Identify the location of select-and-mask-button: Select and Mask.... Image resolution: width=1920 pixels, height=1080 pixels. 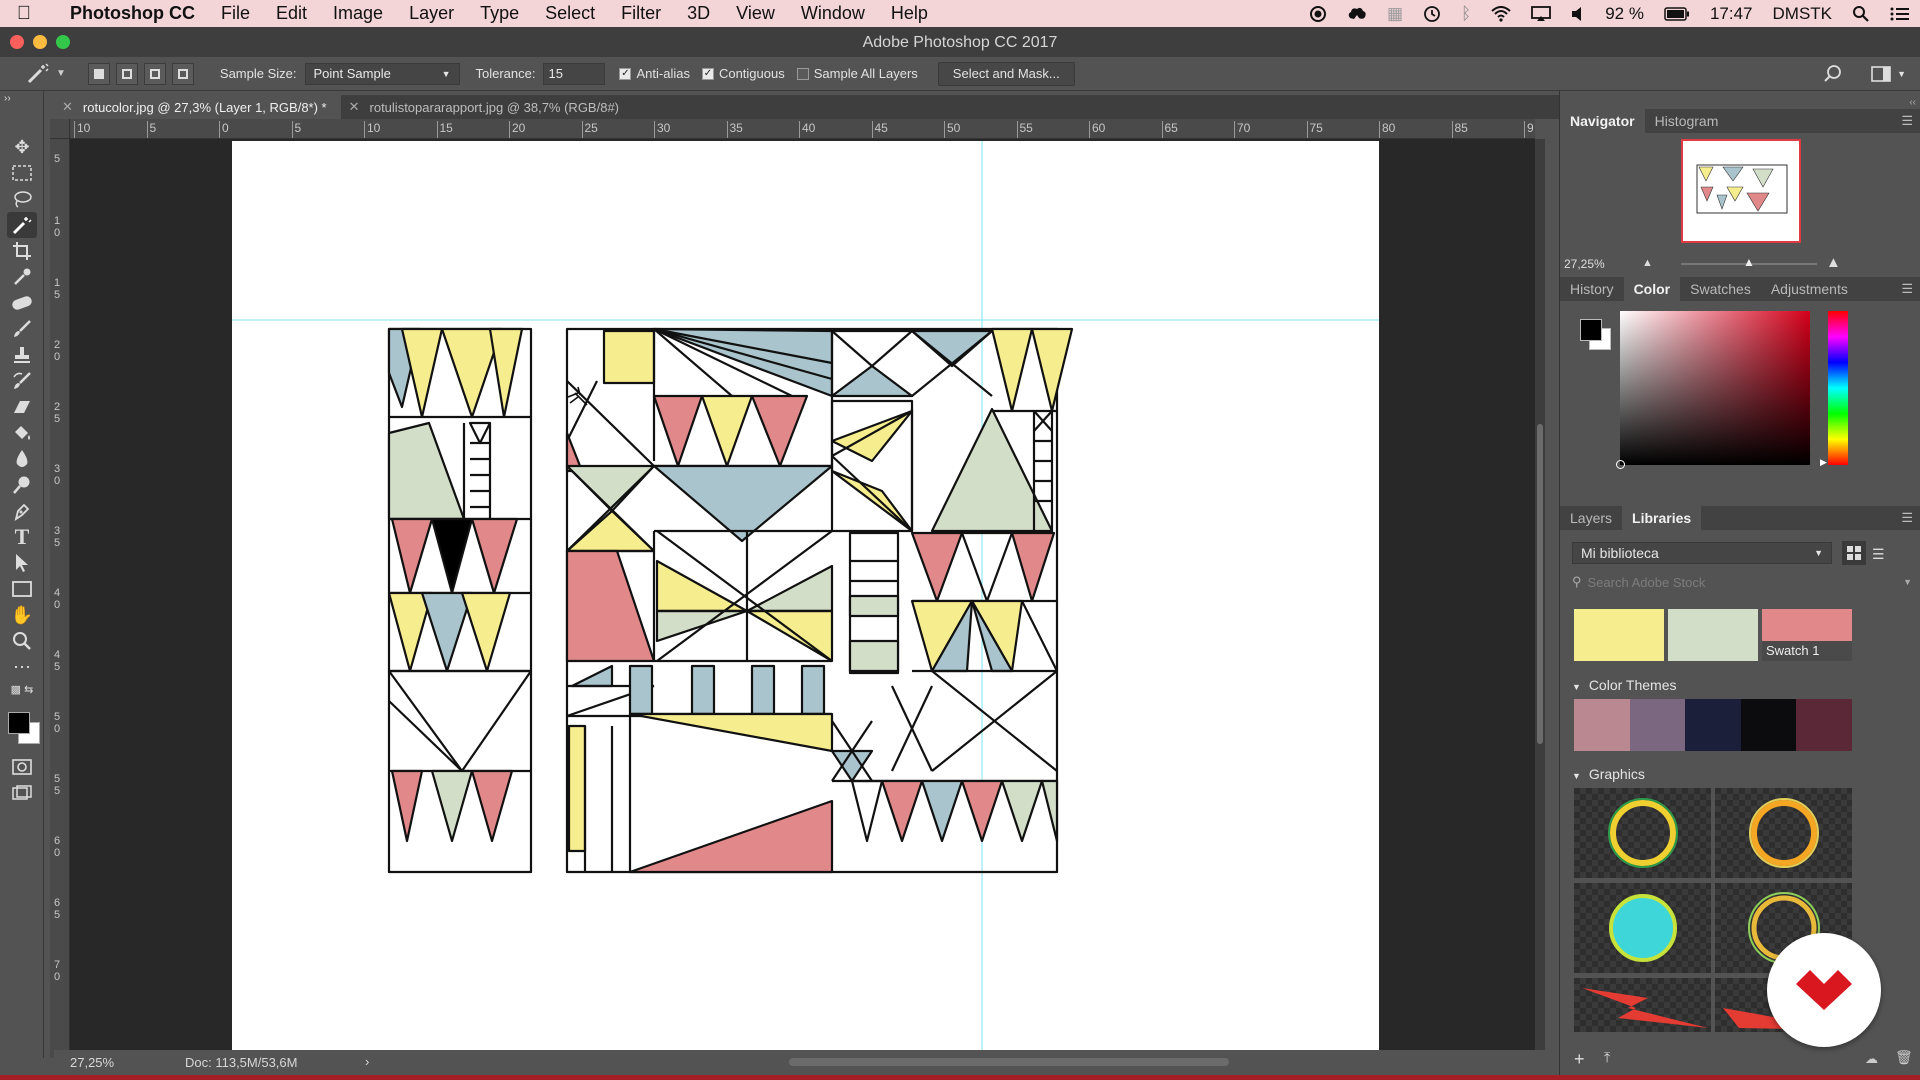
(1006, 73).